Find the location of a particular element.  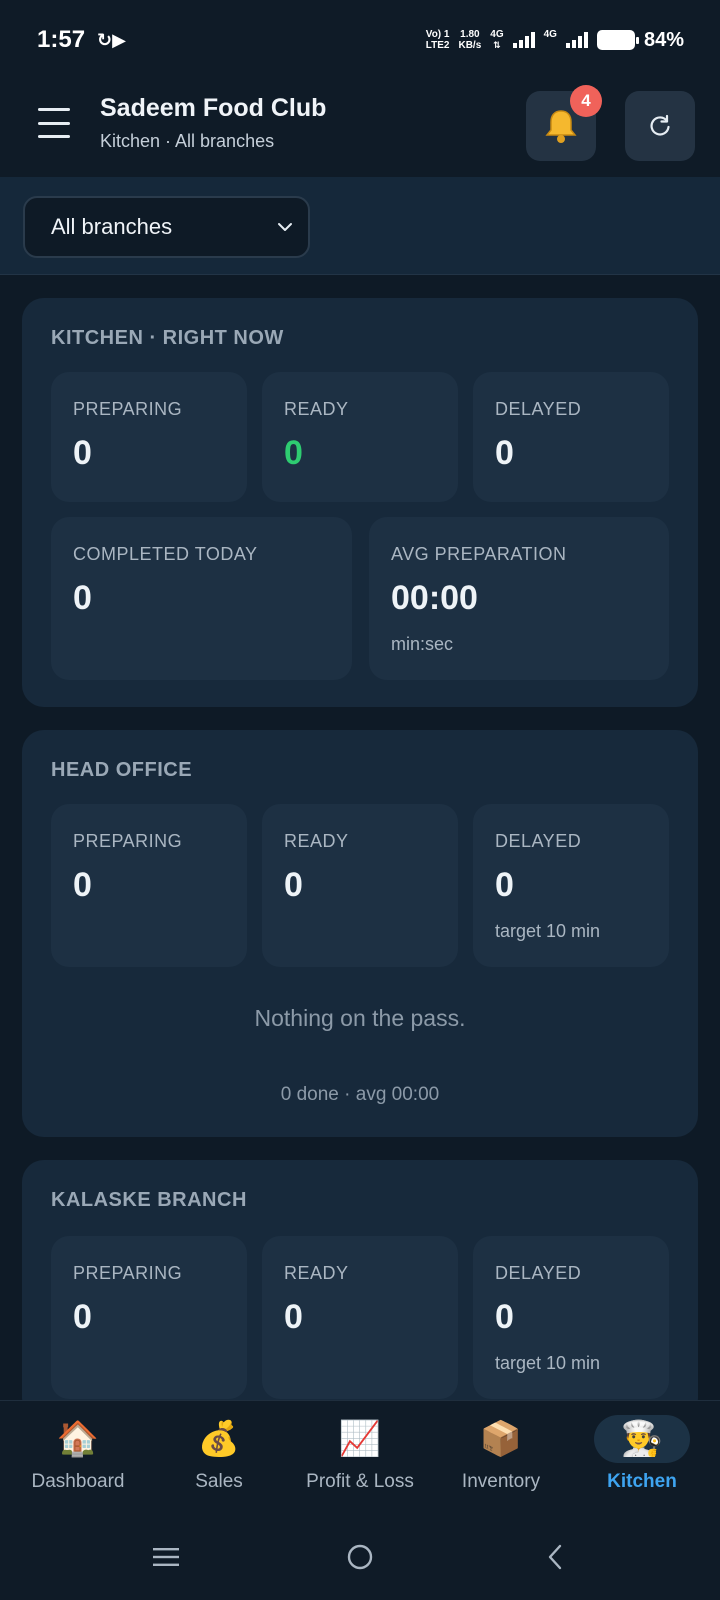

chart-up-icon: 📈 is located at coordinates (360, 1439).